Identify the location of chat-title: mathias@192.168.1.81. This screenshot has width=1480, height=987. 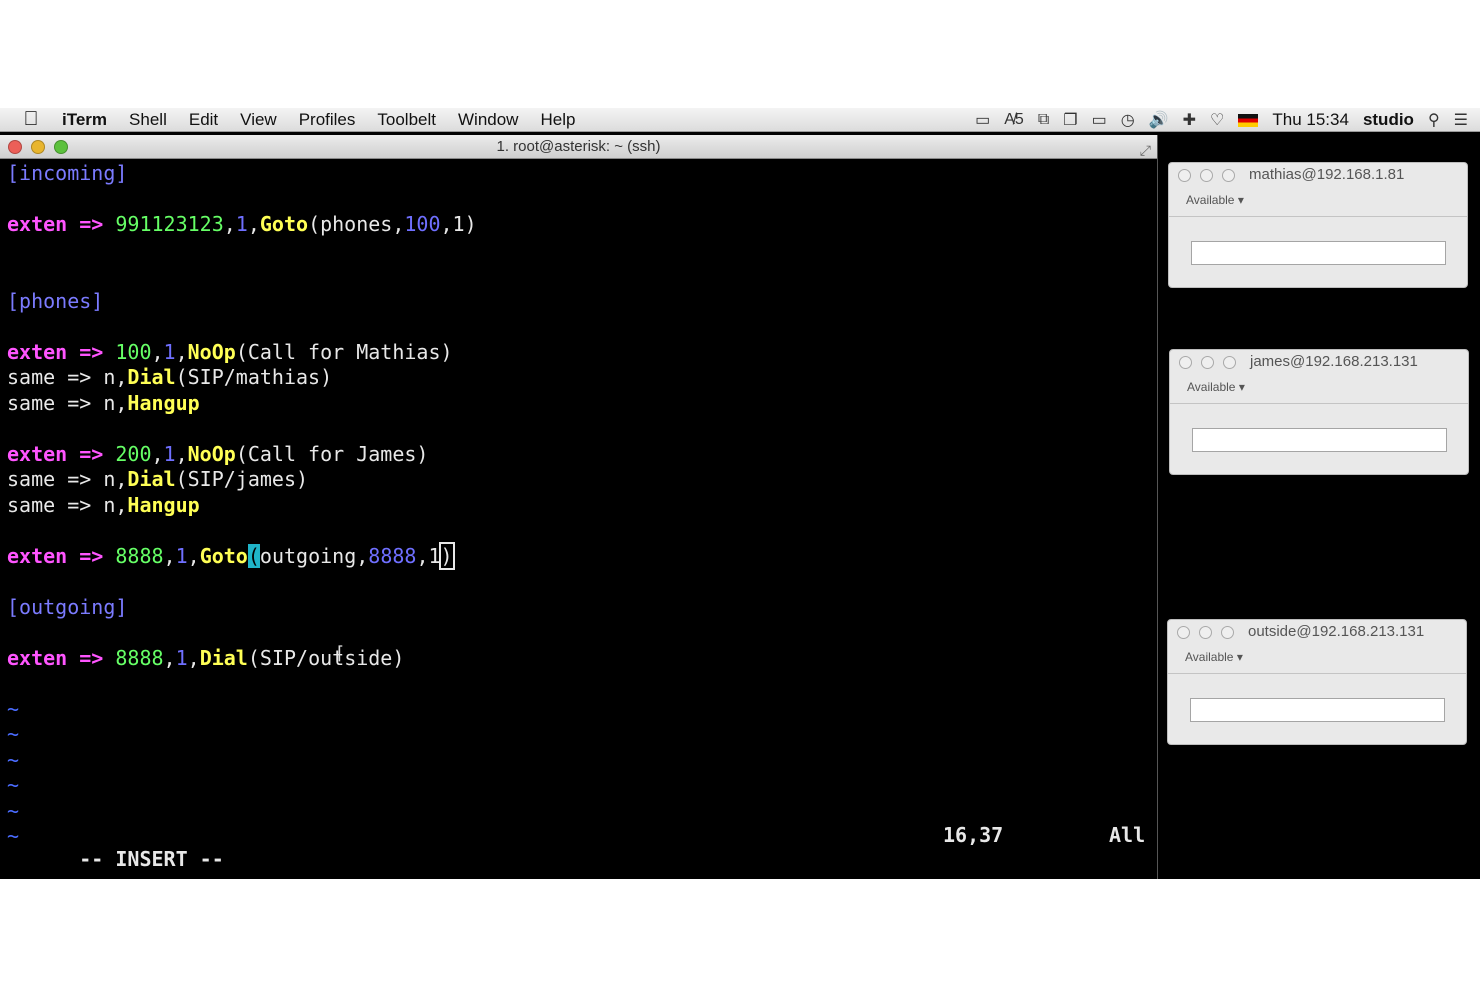
(1327, 174).